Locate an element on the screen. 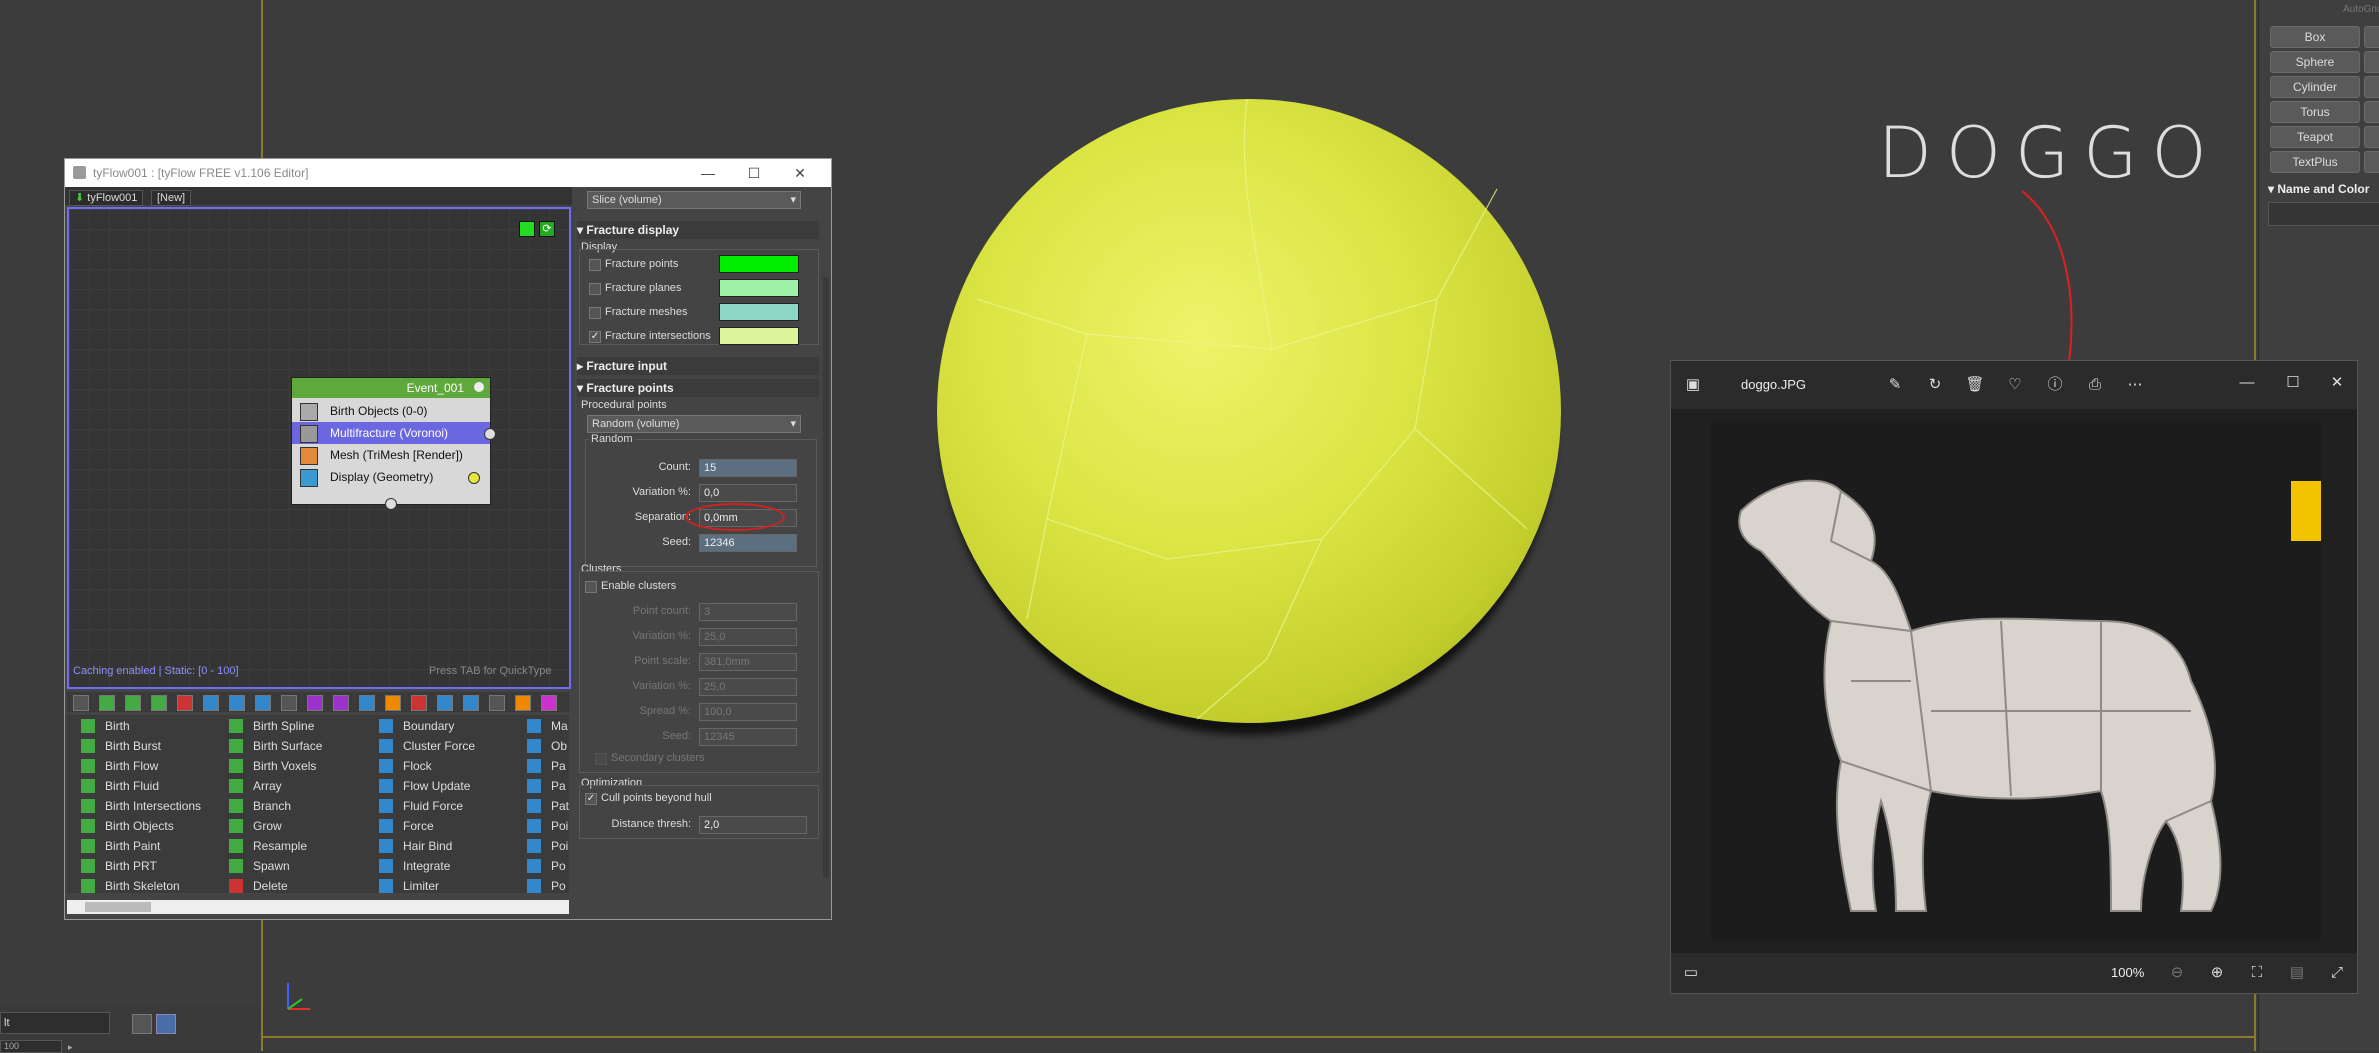 The width and height of the screenshot is (2379, 1053). distance-thresh-spinner: 2,0 is located at coordinates (753, 825).